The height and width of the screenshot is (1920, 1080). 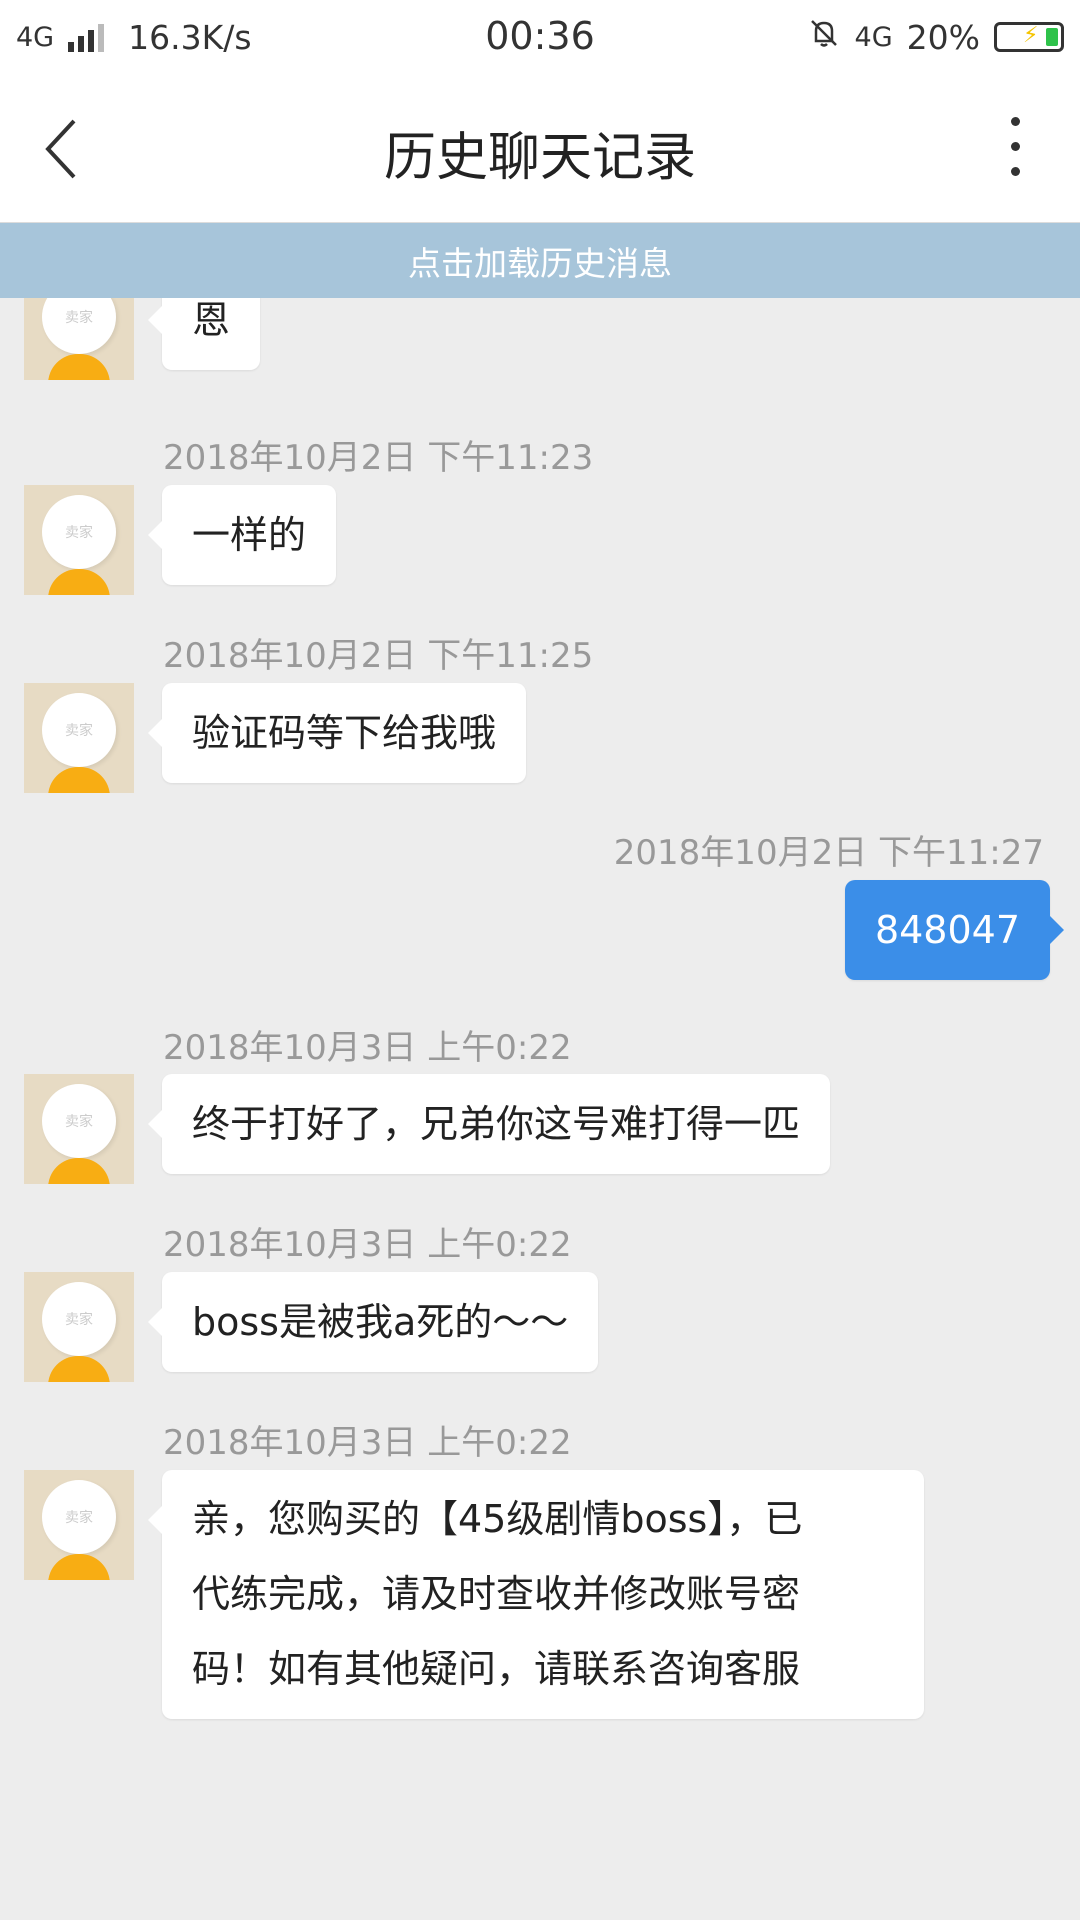 What do you see at coordinates (873, 37) in the screenshot?
I see `network-type-right: 4G` at bounding box center [873, 37].